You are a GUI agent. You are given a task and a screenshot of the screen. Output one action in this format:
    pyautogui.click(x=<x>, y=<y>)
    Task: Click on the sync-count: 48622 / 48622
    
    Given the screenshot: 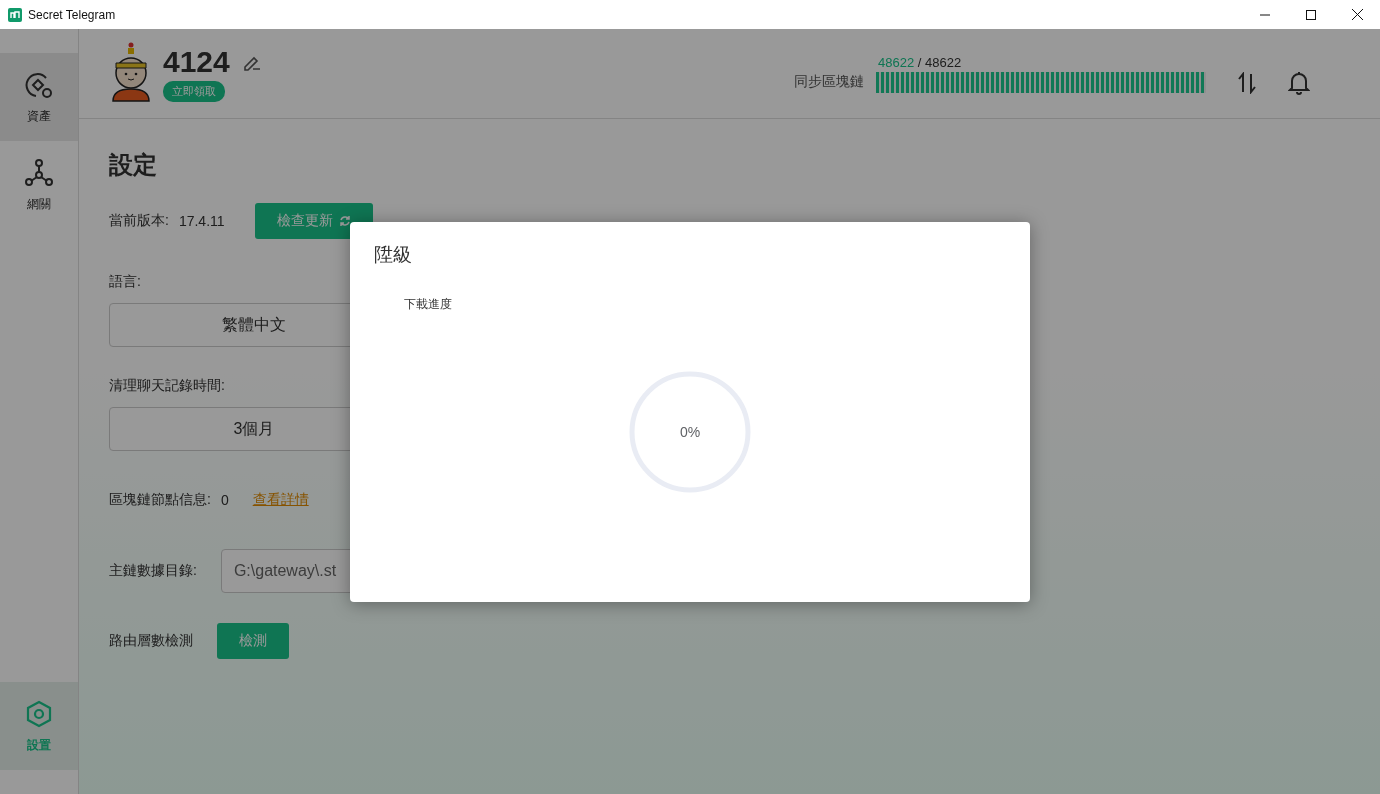 What is the action you would take?
    pyautogui.click(x=920, y=62)
    